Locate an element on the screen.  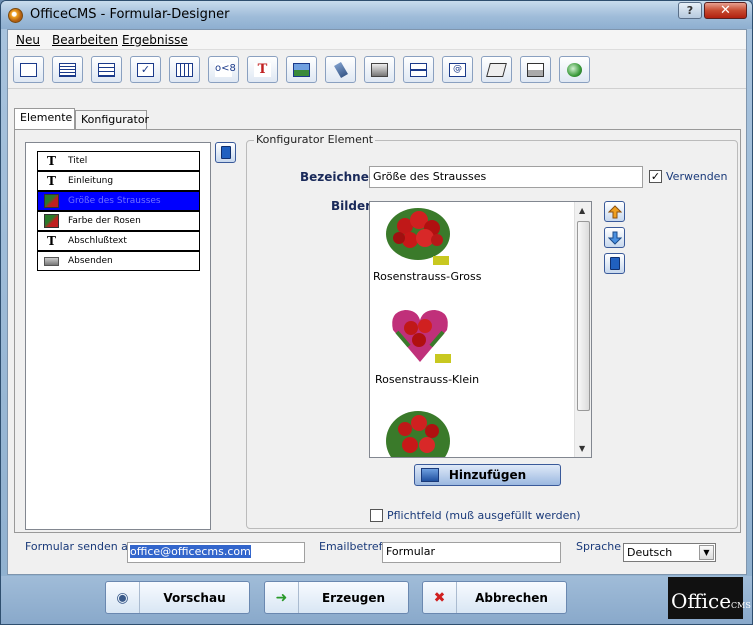
attachment-icon is located at coordinates (340, 69).